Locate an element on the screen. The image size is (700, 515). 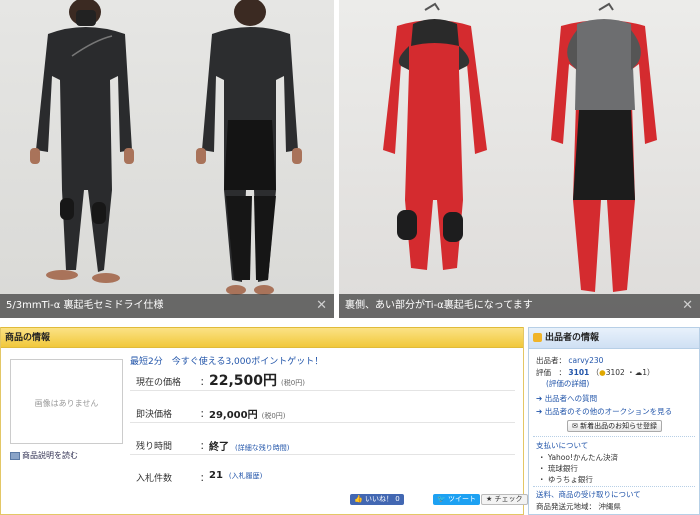
other-auctions-line: ➔ 出品者のその他のオークションを見る is located at coordinates (604, 411).